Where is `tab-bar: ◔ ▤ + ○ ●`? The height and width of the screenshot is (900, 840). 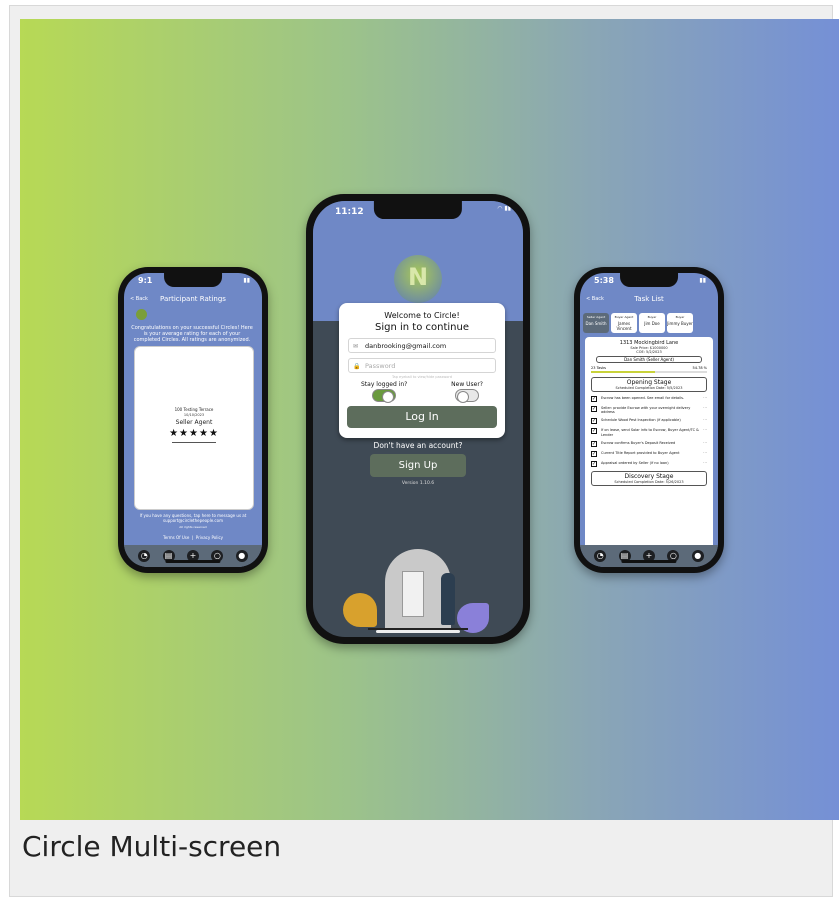
tab-bar: ◔ ▤ + ○ ● is located at coordinates (193, 556).